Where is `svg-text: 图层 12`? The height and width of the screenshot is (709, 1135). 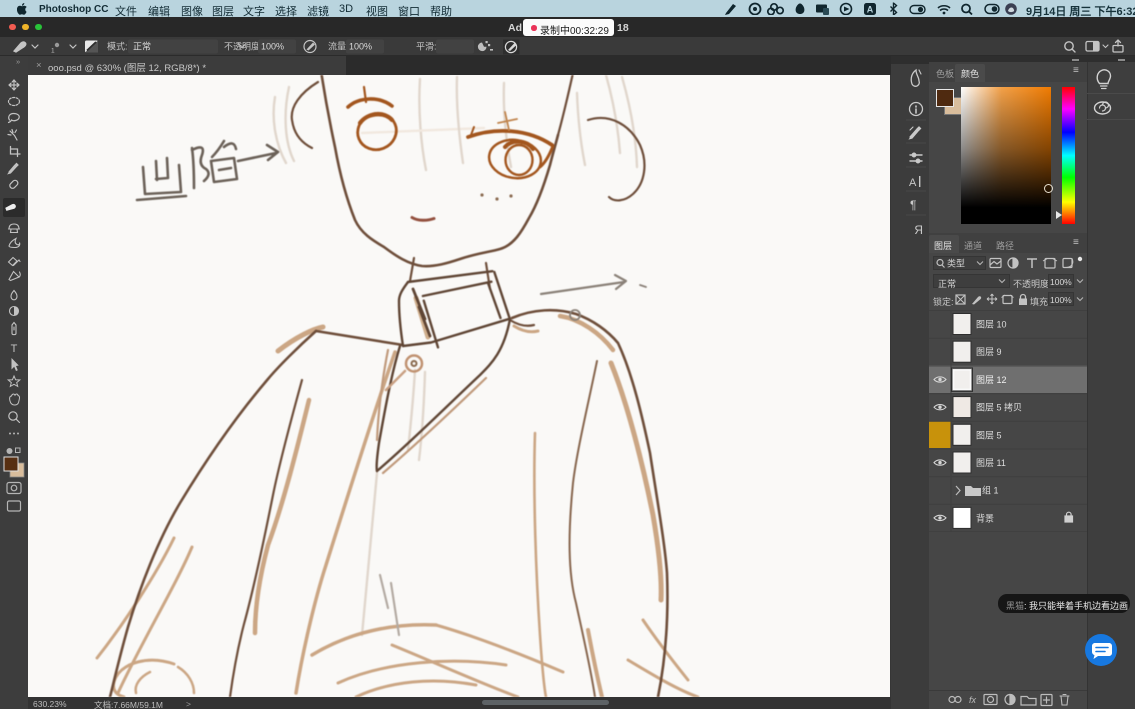 svg-text: 图层 12 is located at coordinates (991, 380).